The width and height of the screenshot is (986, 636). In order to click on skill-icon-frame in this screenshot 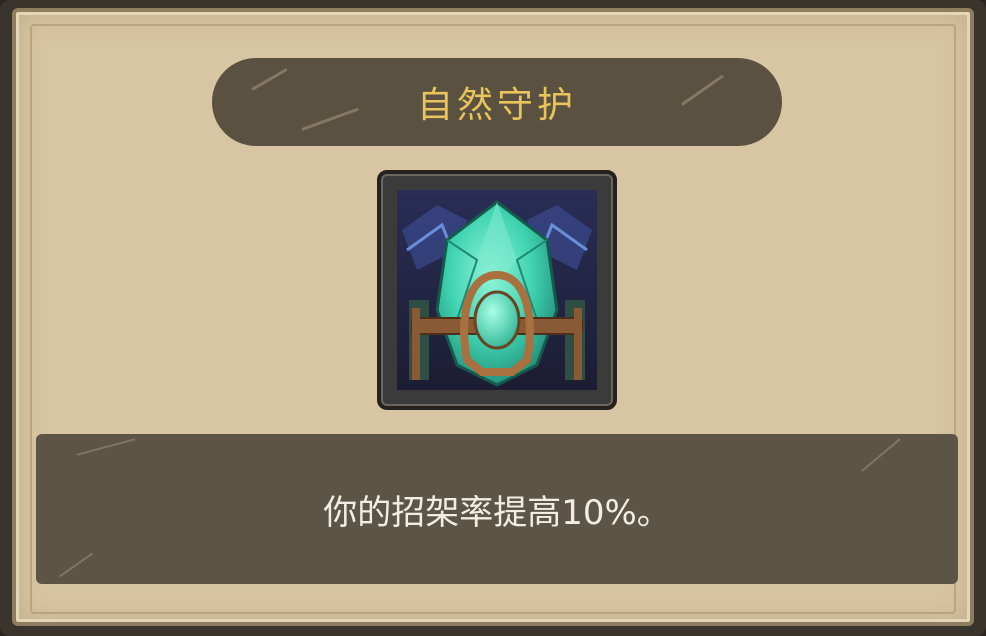, I will do `click(497, 290)`.